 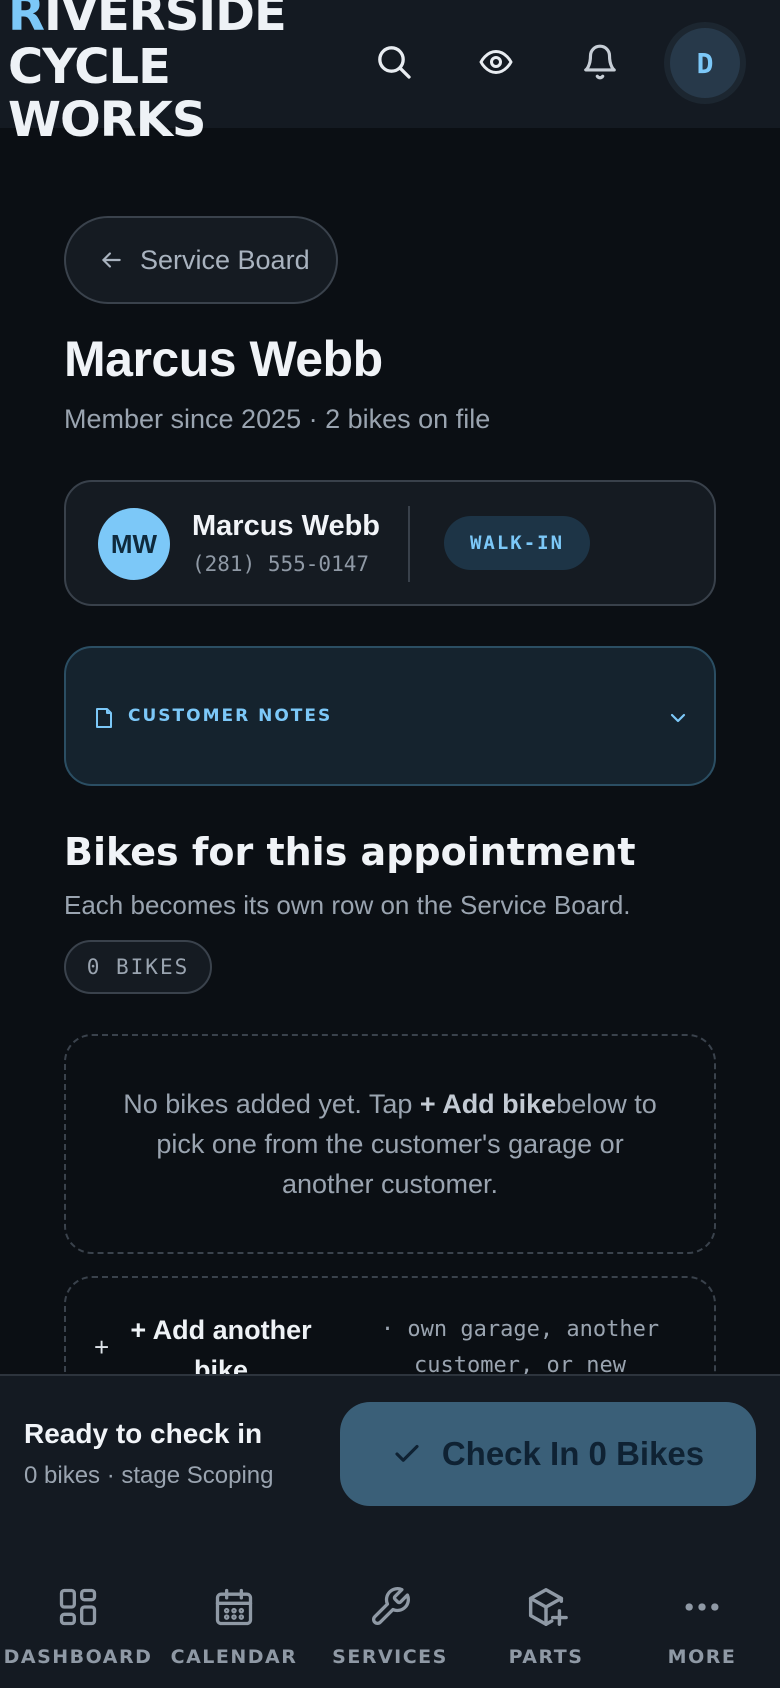 I want to click on bikes-section-title: Bikes for this appointment, so click(x=350, y=852).